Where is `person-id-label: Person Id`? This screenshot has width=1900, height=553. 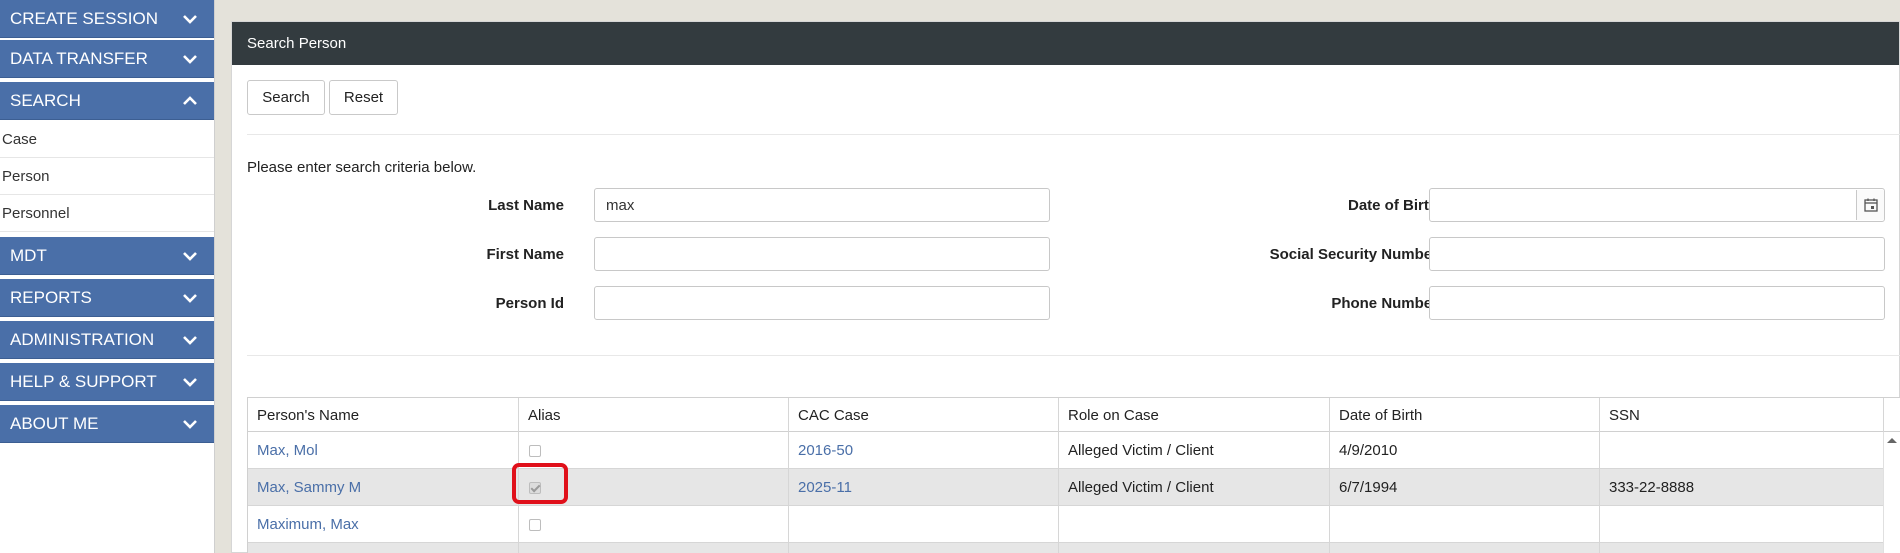
person-id-label: Person Id is located at coordinates (529, 303).